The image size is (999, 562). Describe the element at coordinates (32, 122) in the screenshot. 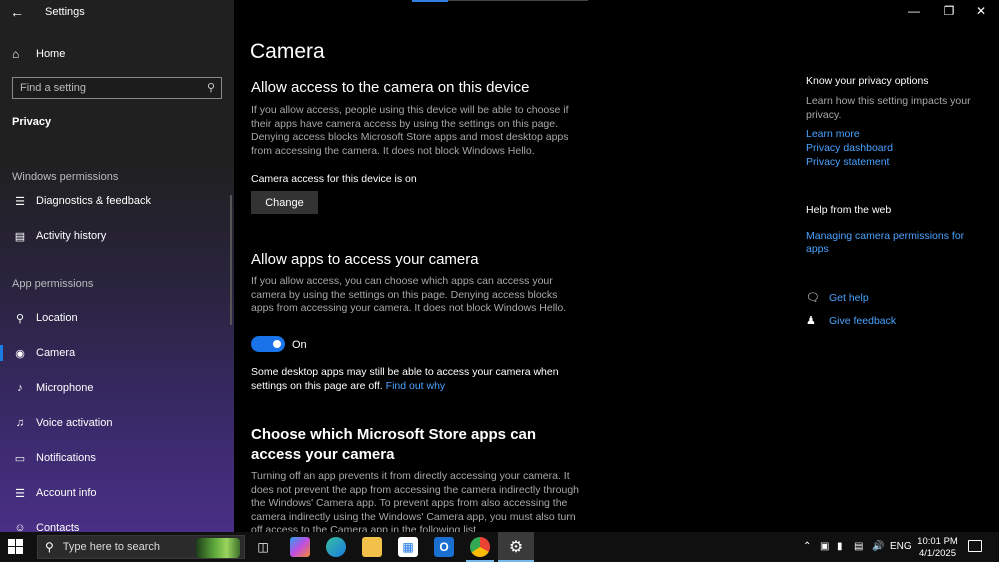

I see `section-title: Privacy` at that location.